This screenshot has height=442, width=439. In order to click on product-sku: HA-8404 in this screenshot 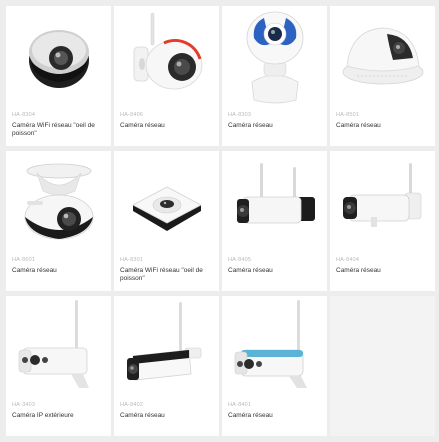, I will do `click(348, 260)`.